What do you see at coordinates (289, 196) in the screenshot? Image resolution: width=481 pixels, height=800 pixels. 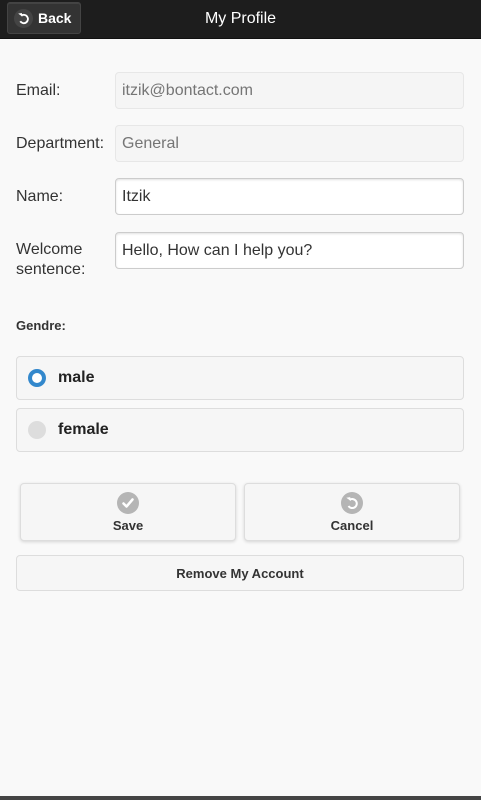 I see `name-field` at bounding box center [289, 196].